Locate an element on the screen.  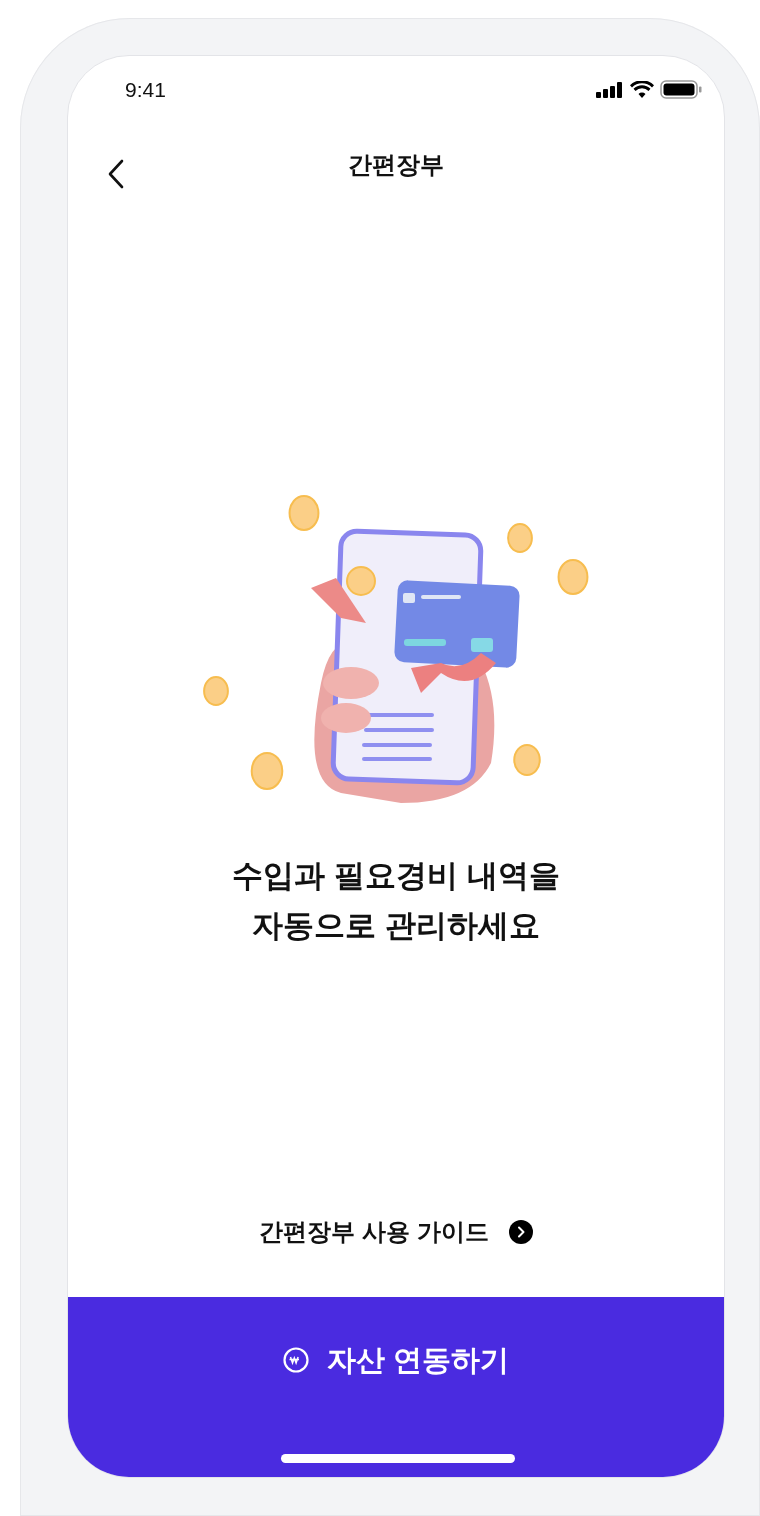
link-assets-button: 자산 연동하기 is located at coordinates (396, 1387).